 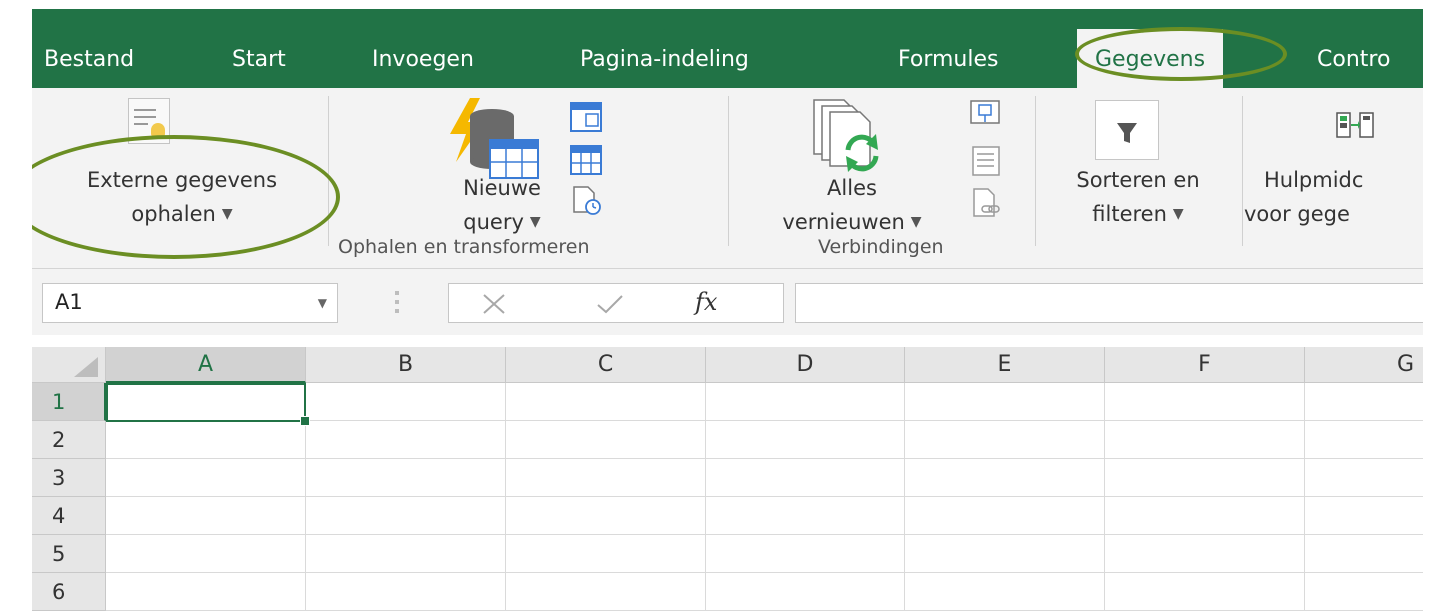 I want to click on refresh-all-icon, so click(x=846, y=135).